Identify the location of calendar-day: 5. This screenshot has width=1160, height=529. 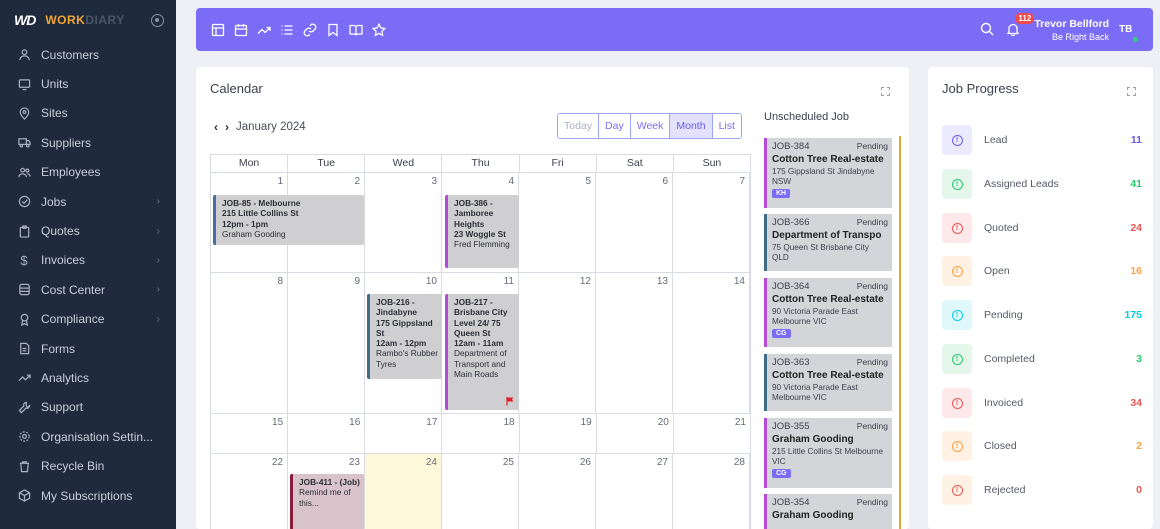
(557, 222).